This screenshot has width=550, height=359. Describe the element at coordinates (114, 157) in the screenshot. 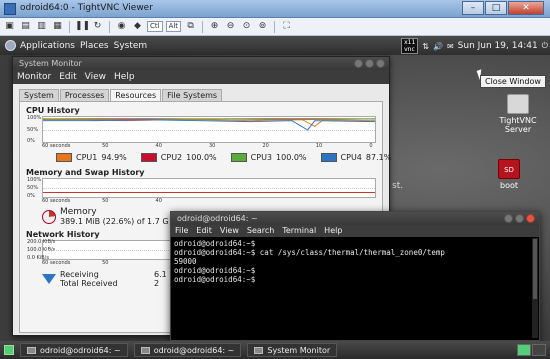

I see `cpu1-value: 94.9%` at that location.